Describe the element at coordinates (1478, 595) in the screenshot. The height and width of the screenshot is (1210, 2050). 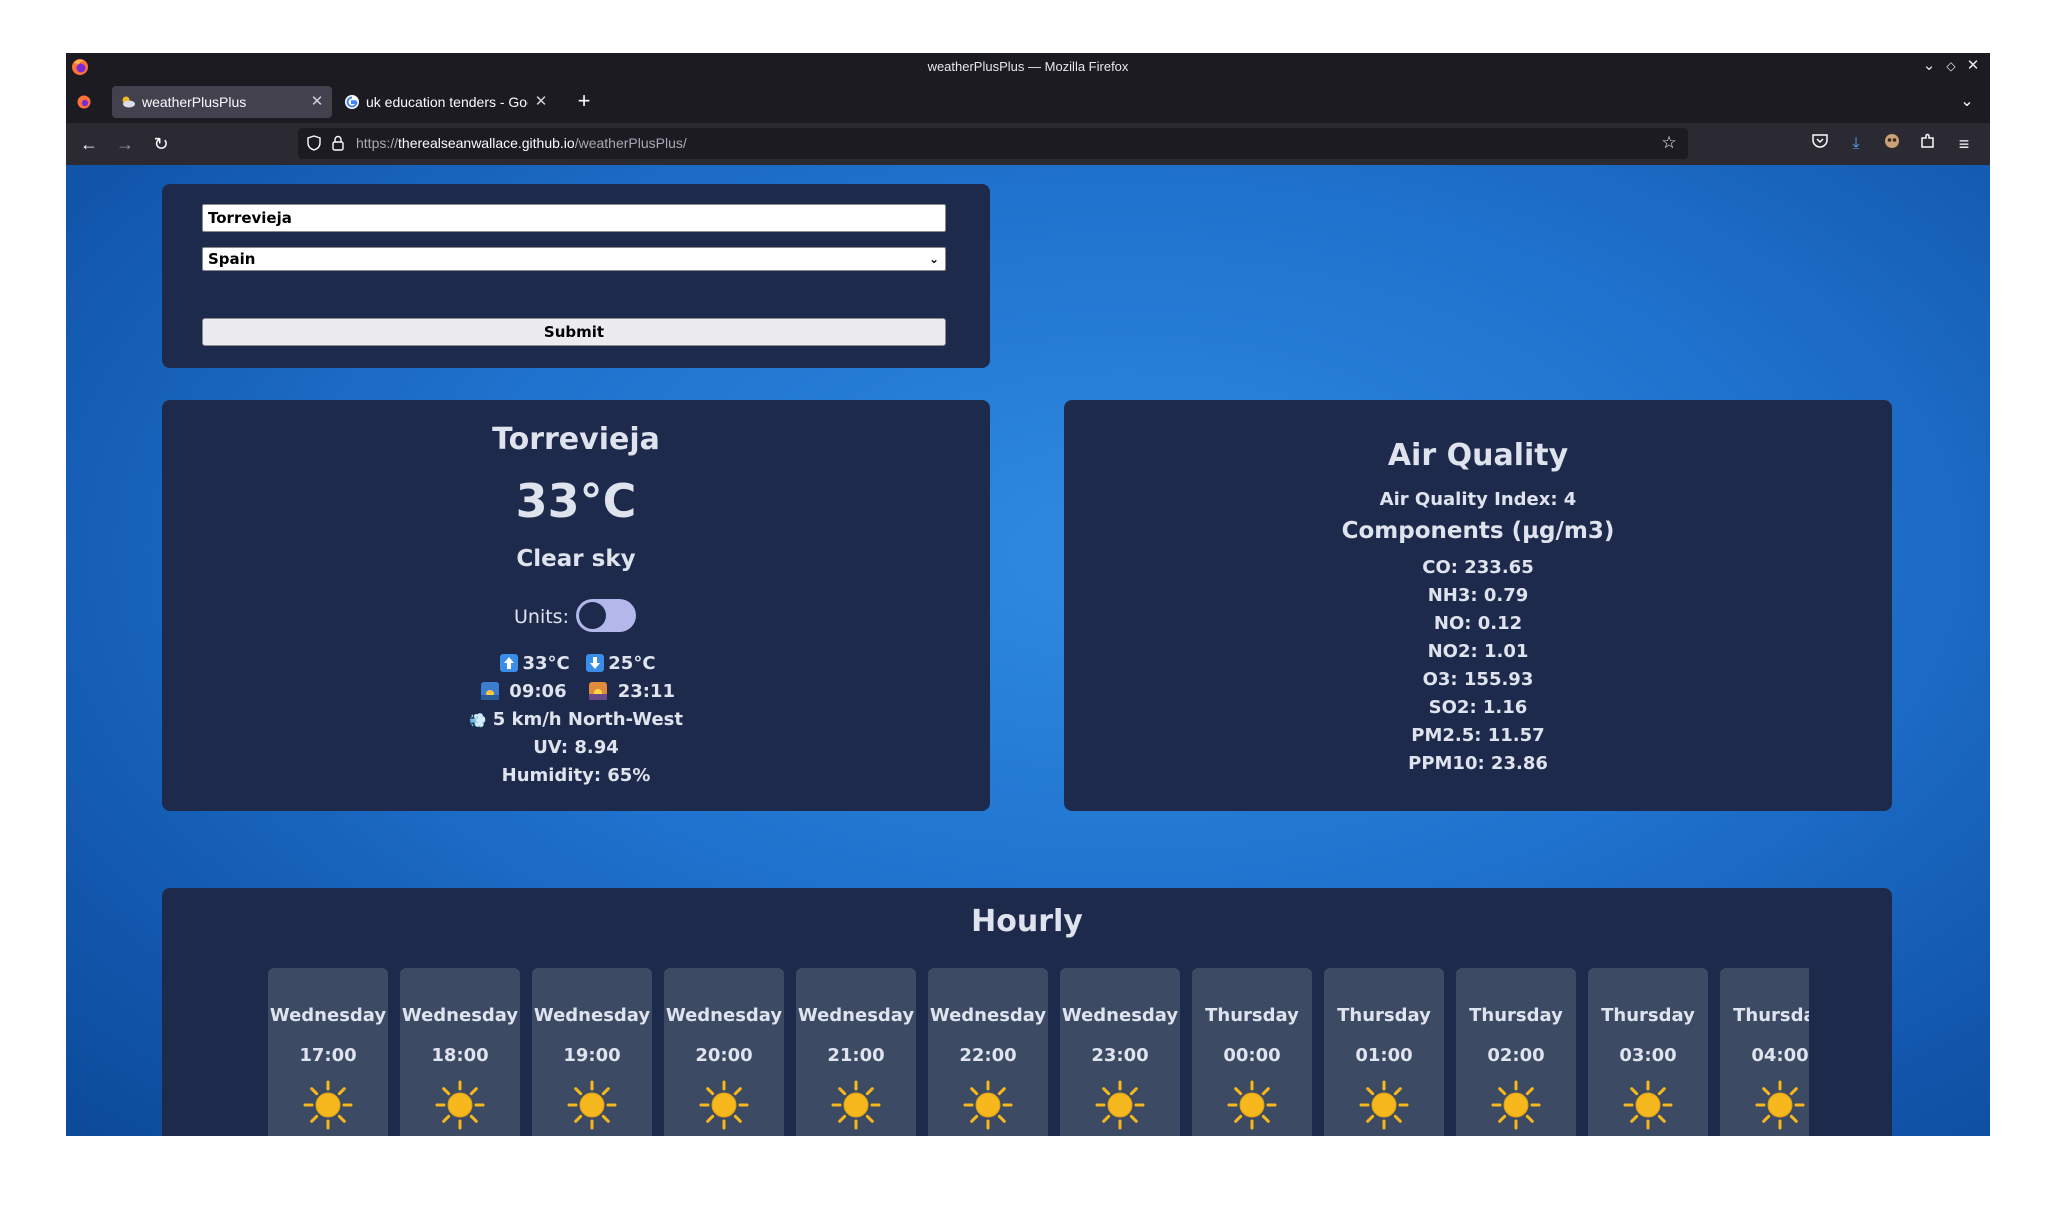
I see `component-nh3: NH3: 0.79` at that location.